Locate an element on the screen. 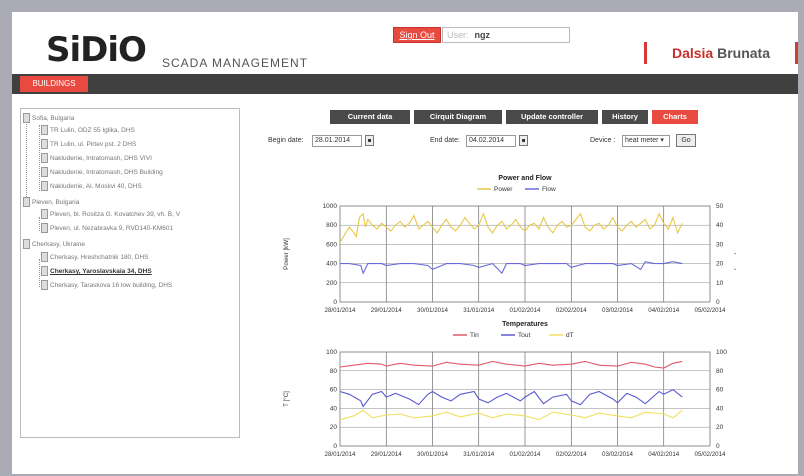 This screenshot has width=804, height=476. y2-axis-label: Flow [m3/h] is located at coordinates (735, 254).